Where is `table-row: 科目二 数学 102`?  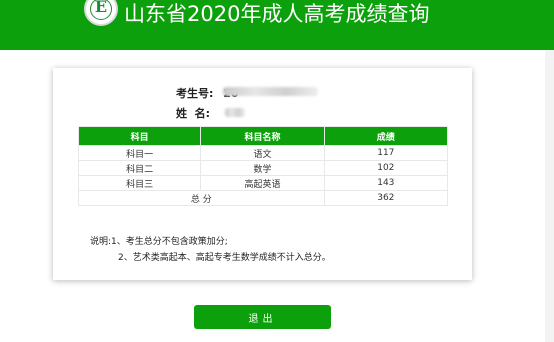
table-row: 科目二 数学 102 is located at coordinates (263, 168).